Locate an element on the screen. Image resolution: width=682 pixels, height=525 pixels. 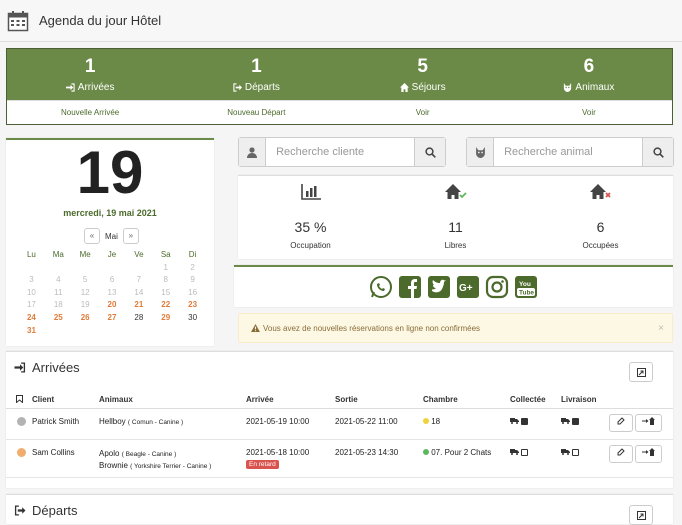
animal-breed: ( Yorkshire Terrier - Canine ) is located at coordinates (171, 466).